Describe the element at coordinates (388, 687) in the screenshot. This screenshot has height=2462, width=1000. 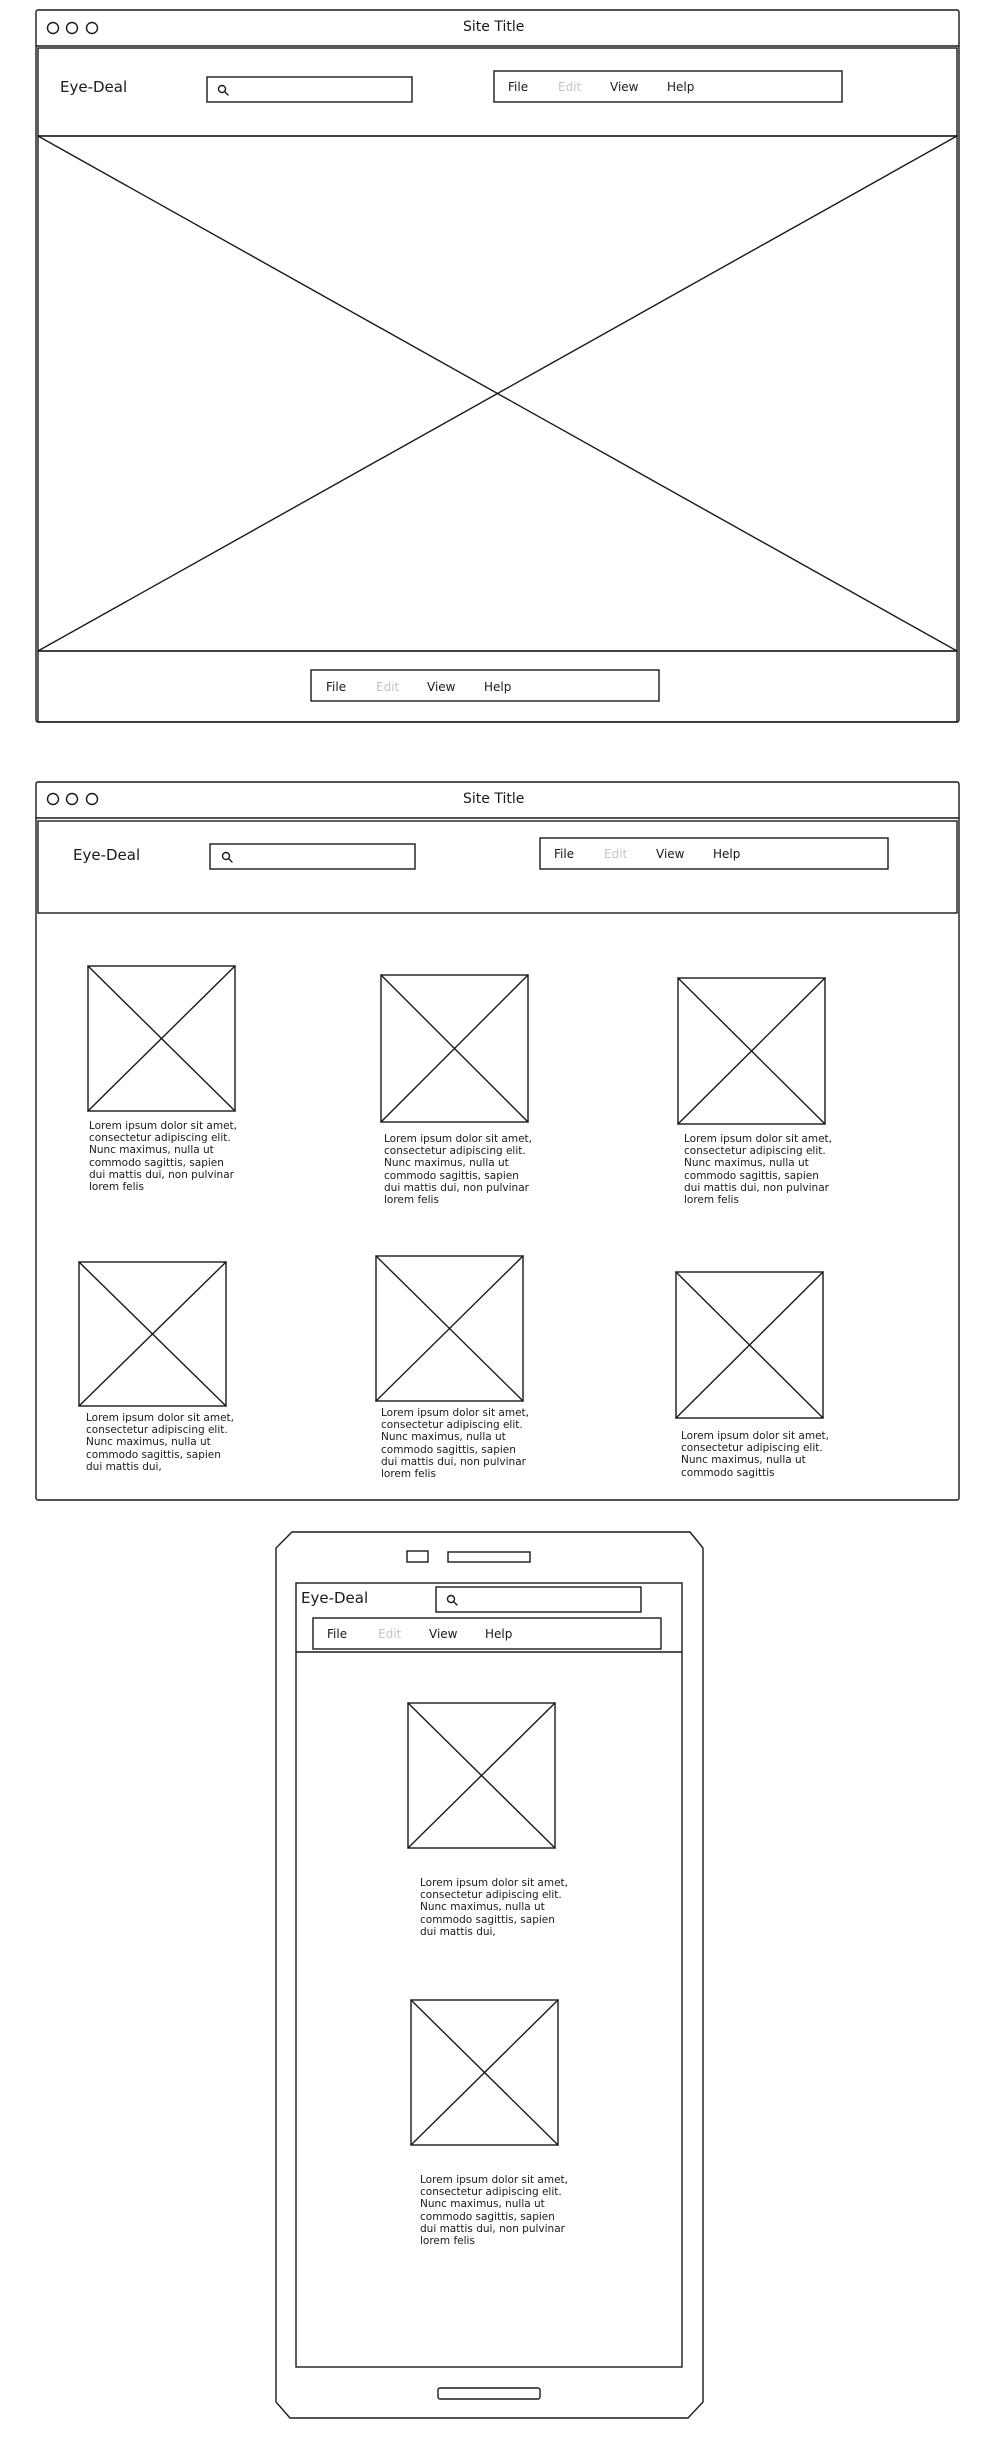
I see `footer-menu-item-edit: Edit` at that location.